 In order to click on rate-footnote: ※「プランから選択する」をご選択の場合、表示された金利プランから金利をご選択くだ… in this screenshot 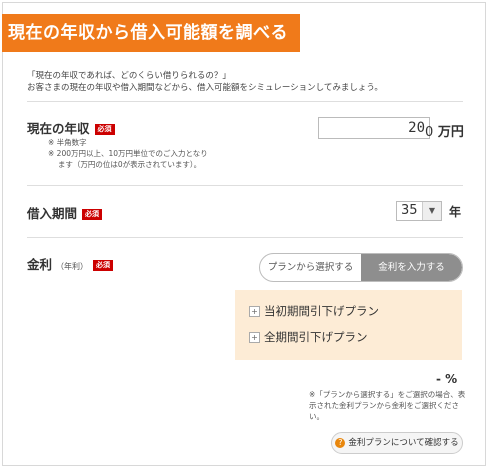, I will do `click(387, 405)`.